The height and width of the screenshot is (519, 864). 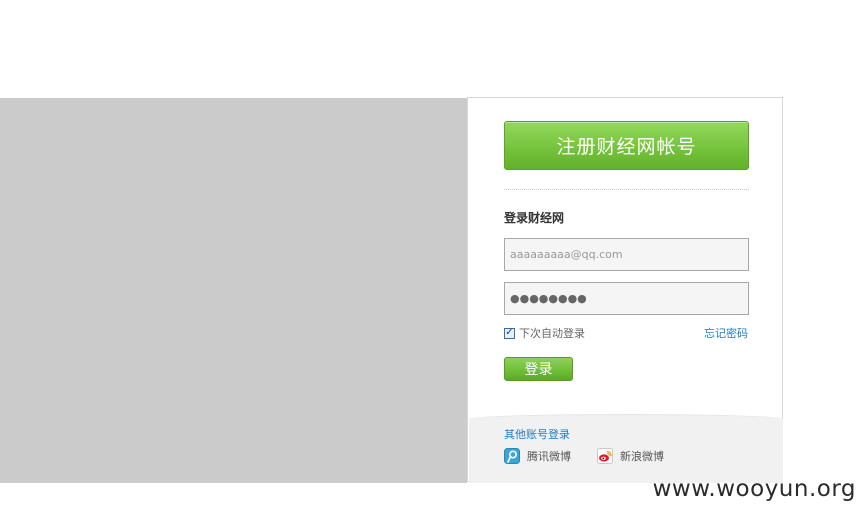 What do you see at coordinates (626, 145) in the screenshot?
I see `register-button: 注册财经网帐号` at bounding box center [626, 145].